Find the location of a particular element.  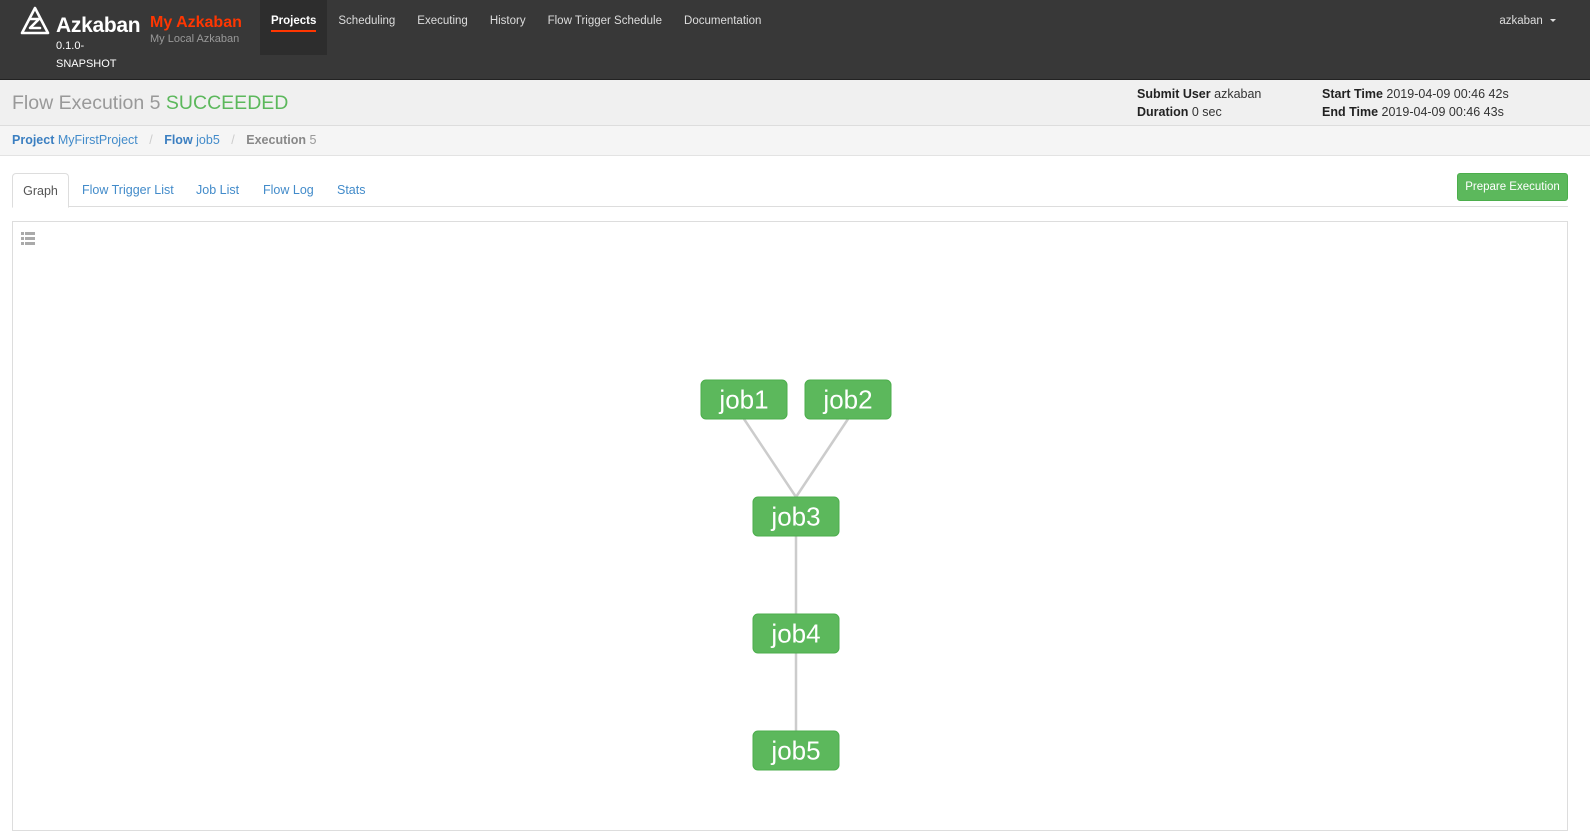

tab-flow-log: Flow Log is located at coordinates (288, 190).